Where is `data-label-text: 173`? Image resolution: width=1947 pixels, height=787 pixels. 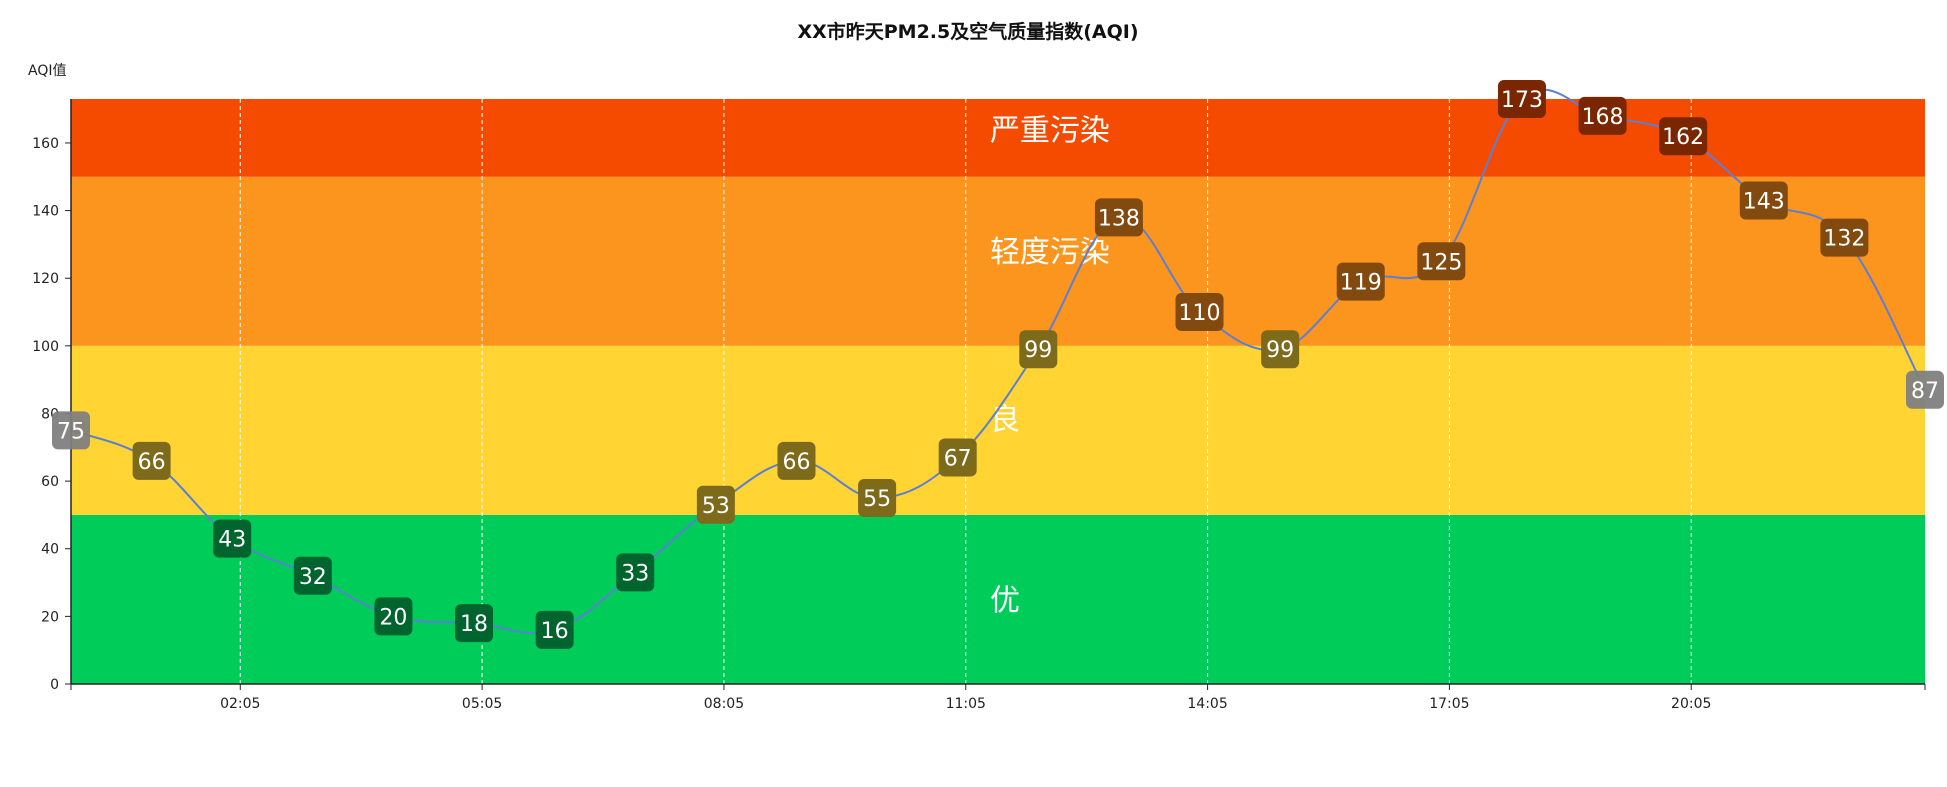
data-label-text: 173 is located at coordinates (1522, 100).